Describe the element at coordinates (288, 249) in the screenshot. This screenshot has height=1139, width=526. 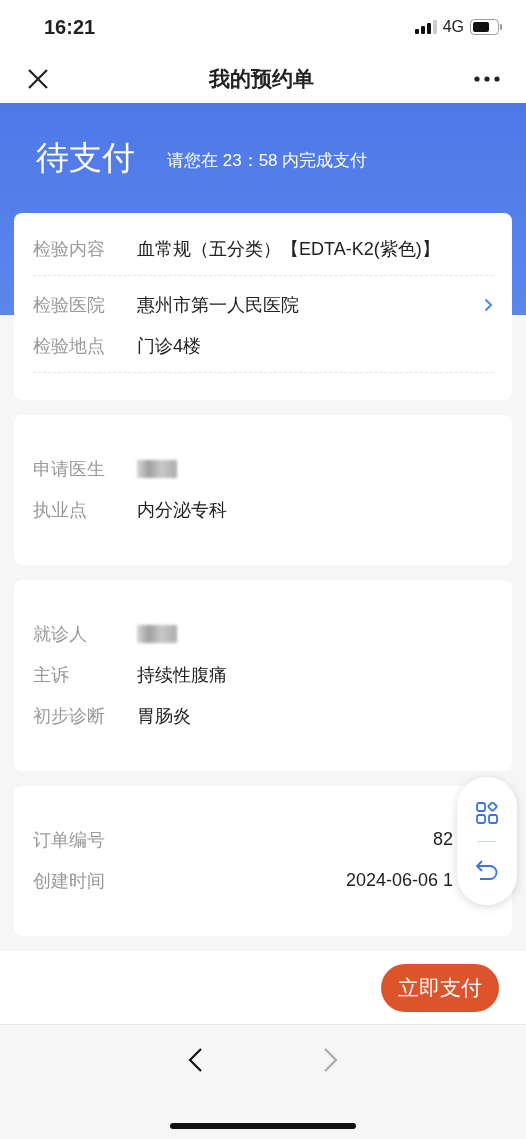
I see `field-value: 血常规（五分类）【EDTA-K2(紫色)】` at that location.